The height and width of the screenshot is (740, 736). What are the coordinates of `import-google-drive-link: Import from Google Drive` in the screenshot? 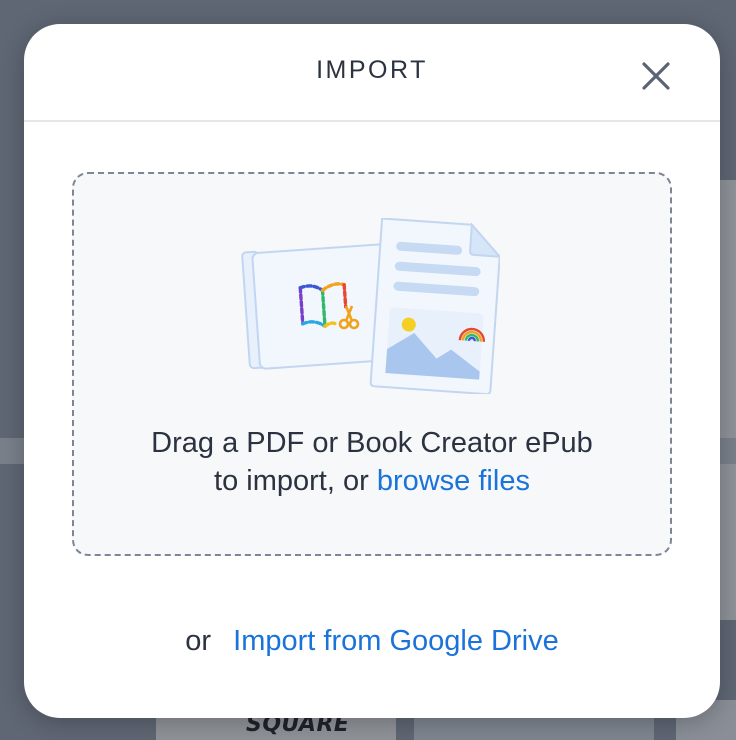 It's located at (396, 641).